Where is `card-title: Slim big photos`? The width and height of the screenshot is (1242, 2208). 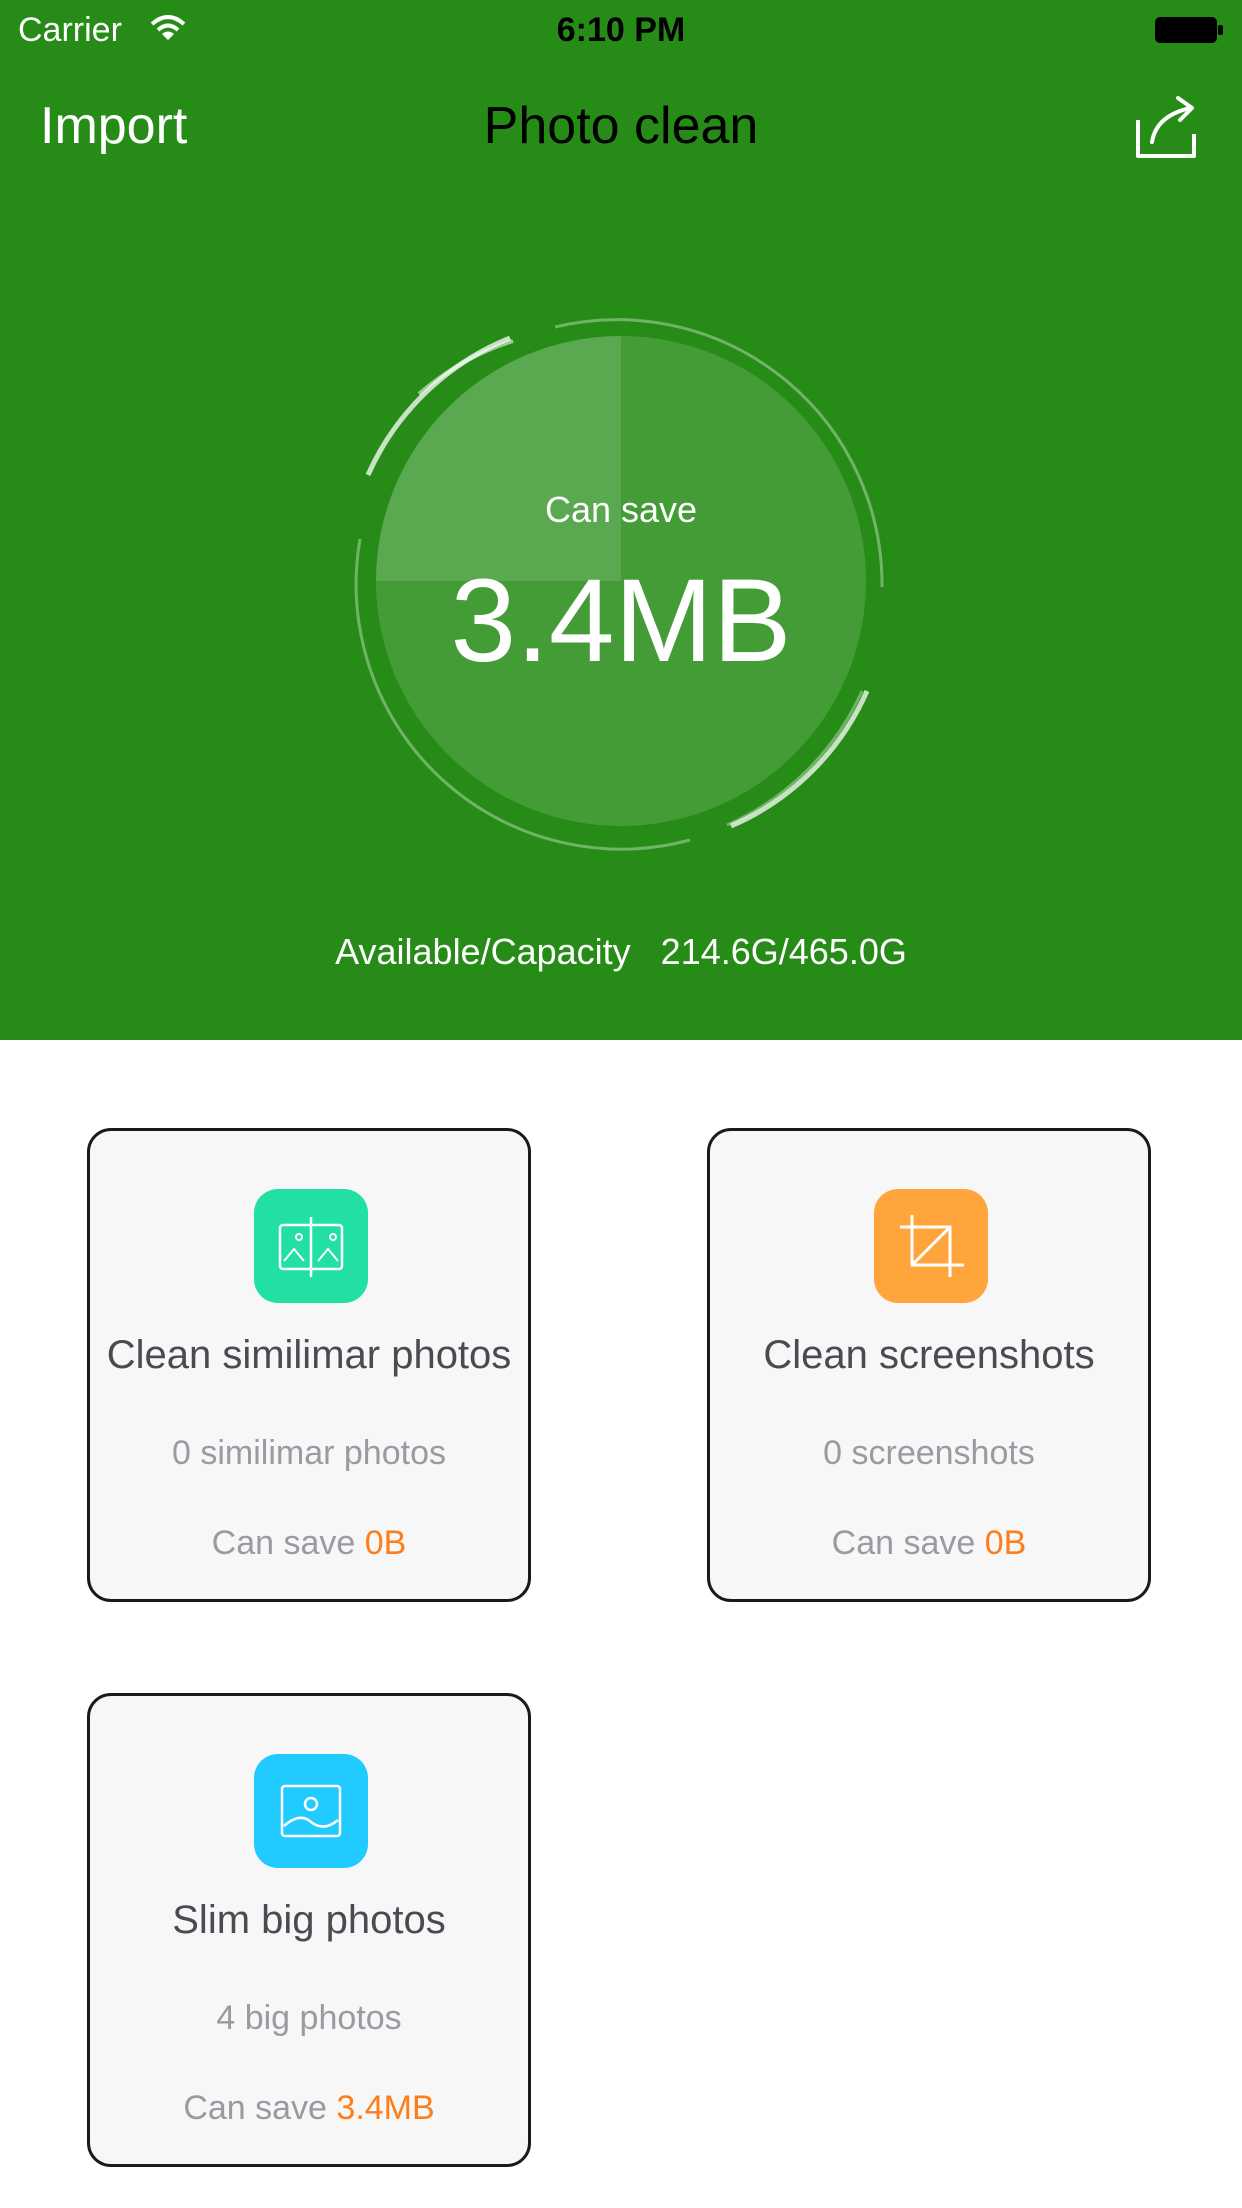
card-title: Slim big photos is located at coordinates (309, 1920).